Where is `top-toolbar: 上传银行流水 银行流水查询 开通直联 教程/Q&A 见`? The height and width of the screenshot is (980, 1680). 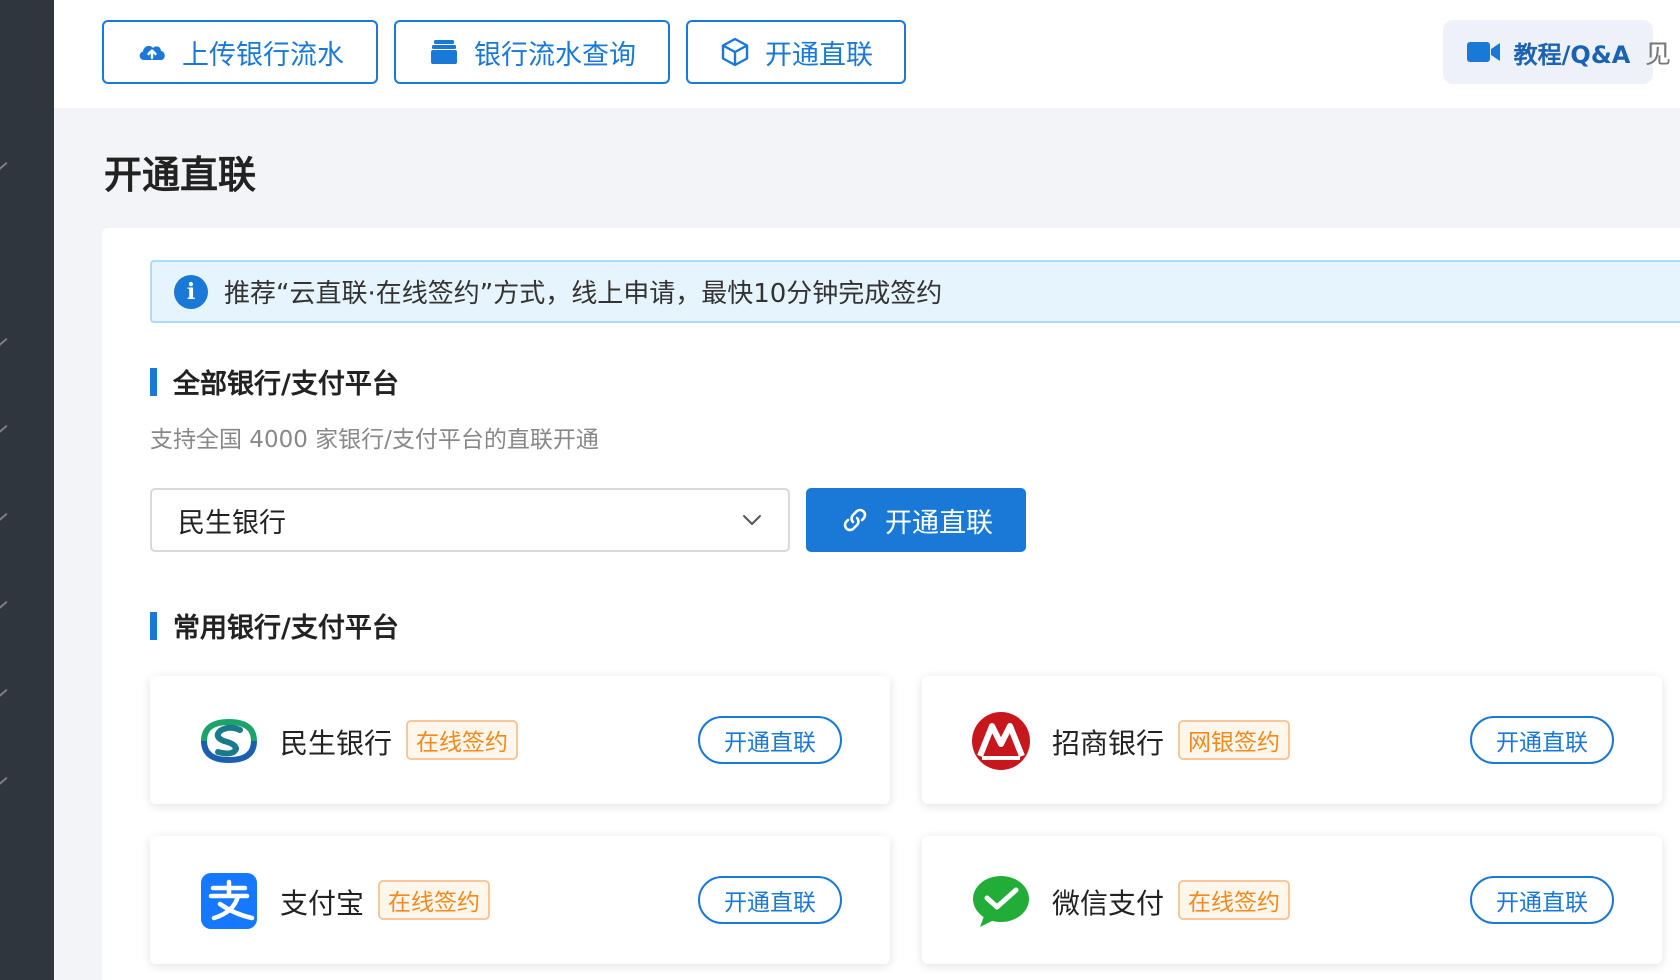
top-toolbar: 上传银行流水 银行流水查询 开通直联 教程/Q&A 见 is located at coordinates (867, 54).